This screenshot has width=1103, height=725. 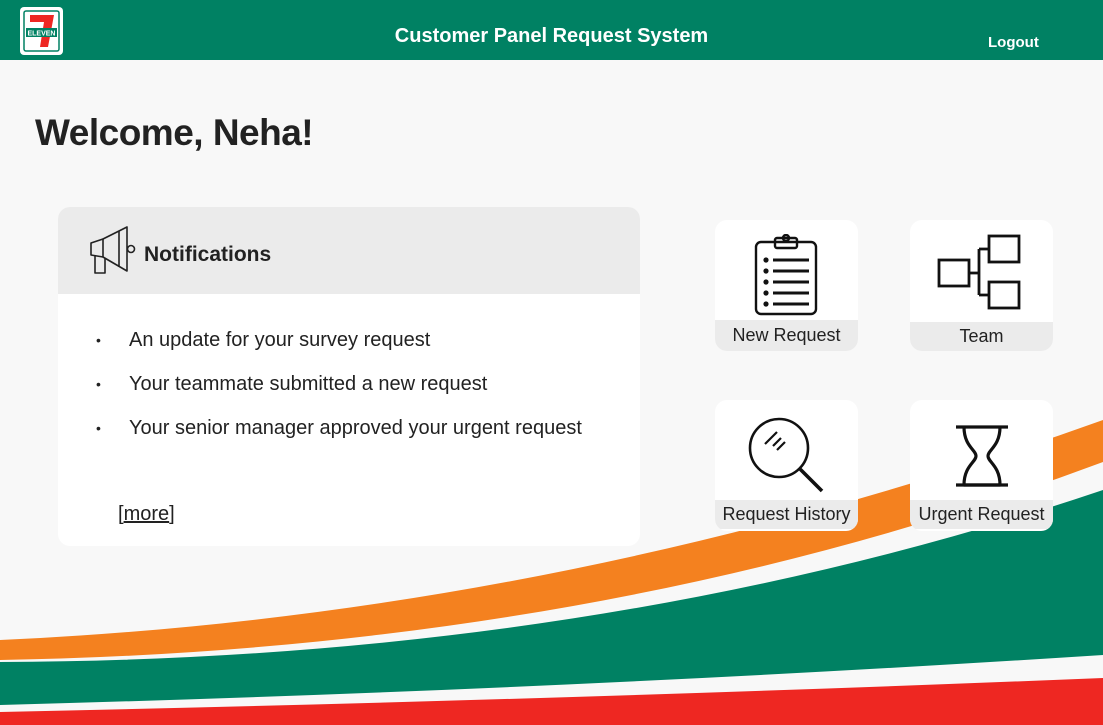 I want to click on logout-link: Logout, so click(x=1013, y=42).